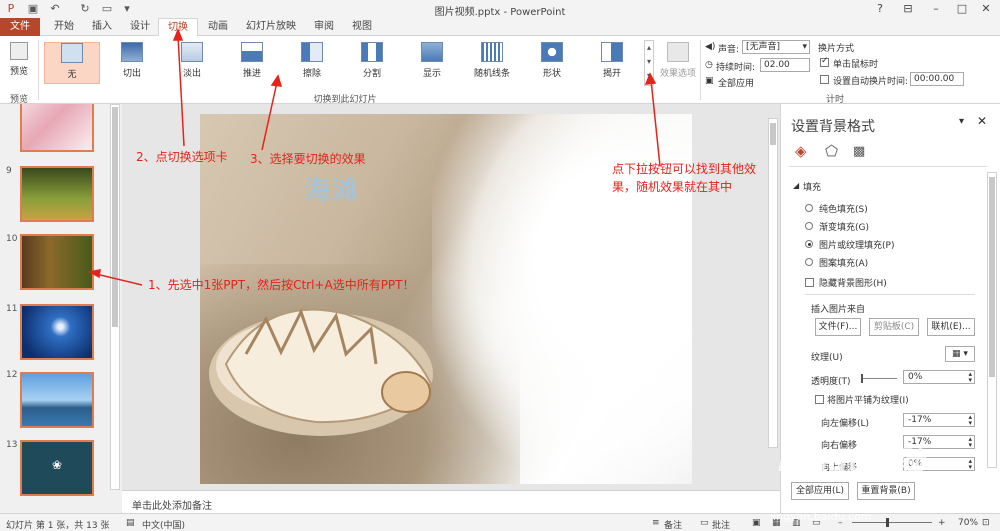 The height and width of the screenshot is (531, 1000). What do you see at coordinates (324, 27) in the screenshot?
I see `tab-review: 审阅` at bounding box center [324, 27].